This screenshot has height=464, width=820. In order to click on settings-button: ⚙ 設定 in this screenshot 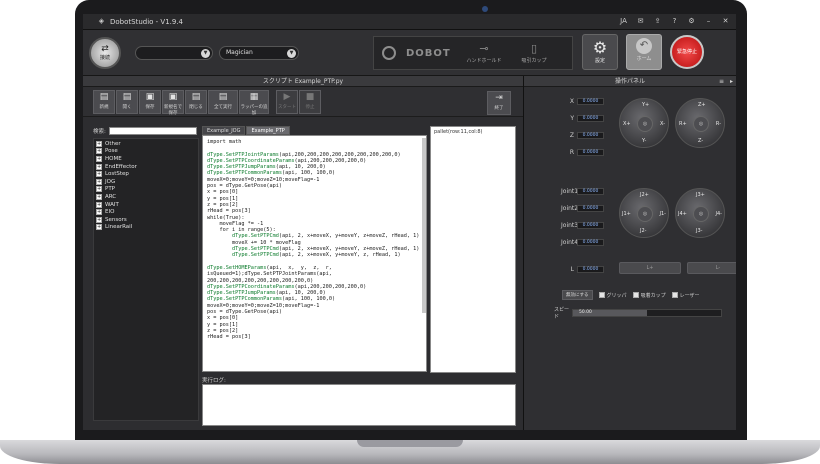, I will do `click(600, 52)`.